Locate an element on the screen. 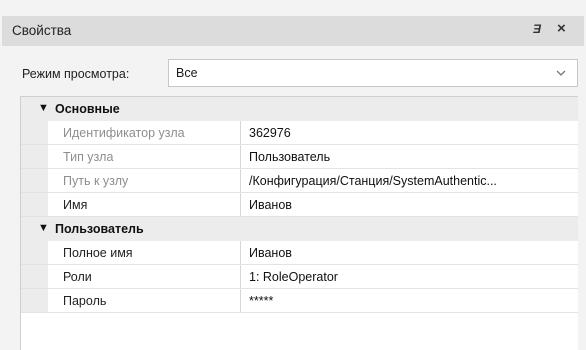  property-name: Путь к узлу is located at coordinates (96, 181).